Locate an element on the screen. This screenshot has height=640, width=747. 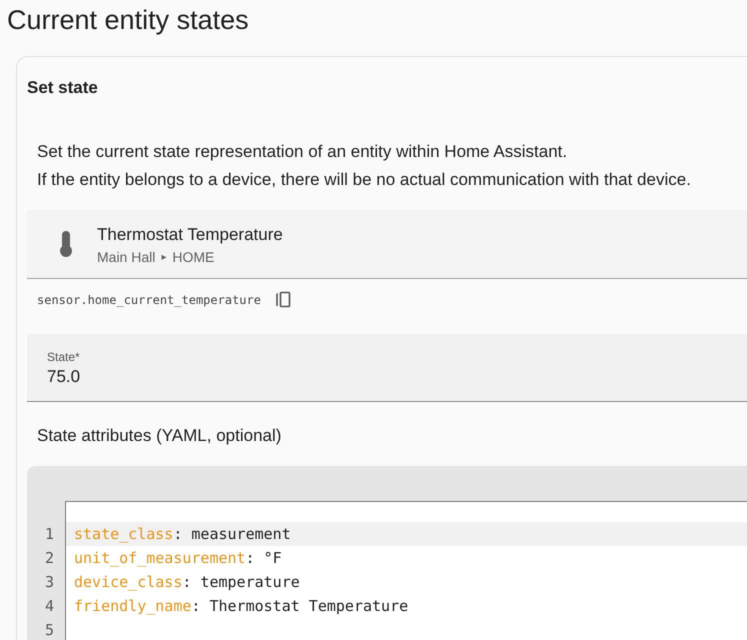
line-number: 5 is located at coordinates (49, 630).